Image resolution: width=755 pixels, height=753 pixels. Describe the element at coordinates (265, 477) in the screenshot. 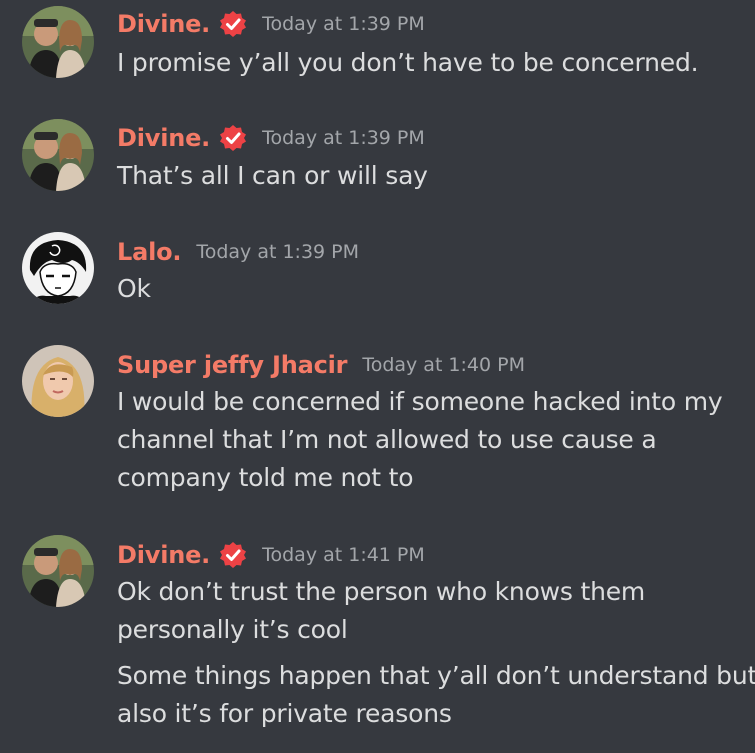

I see `message-text: company told me not to` at that location.